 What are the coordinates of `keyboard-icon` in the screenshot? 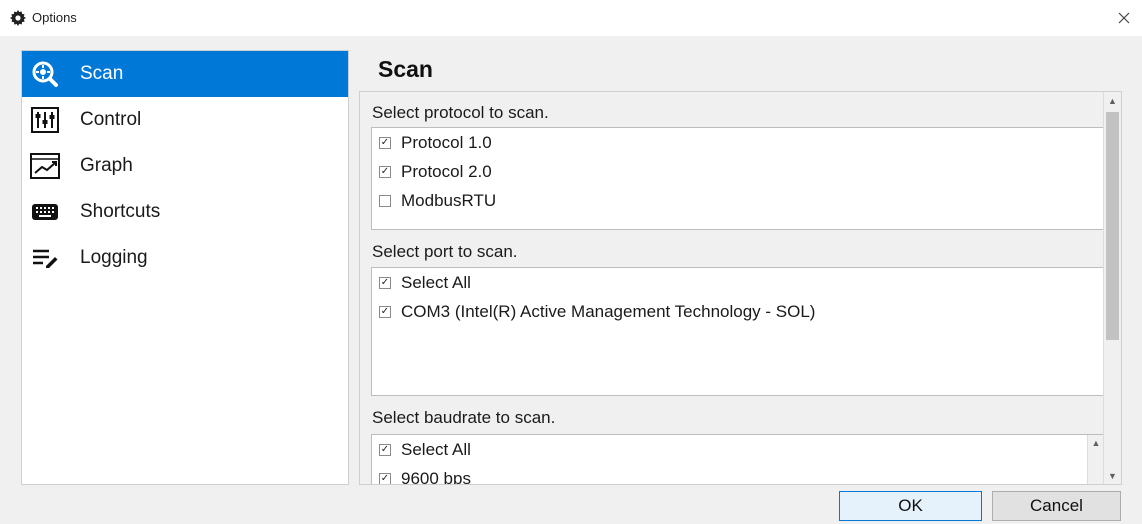 It's located at (45, 212).